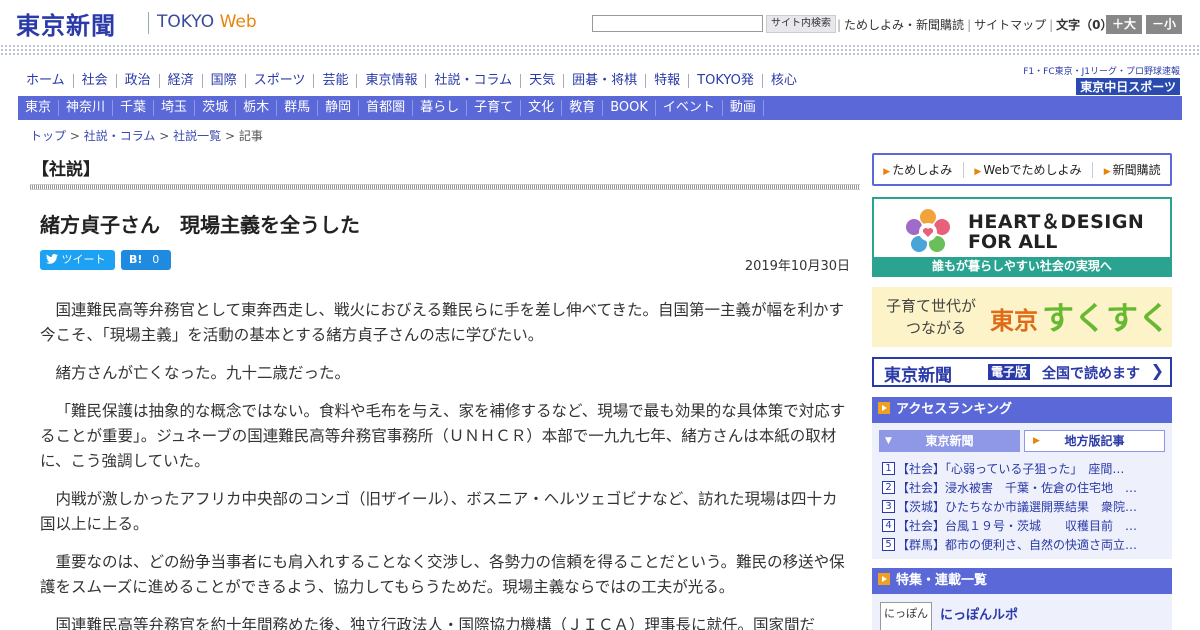  I want to click on twitter-icon, so click(52, 259).